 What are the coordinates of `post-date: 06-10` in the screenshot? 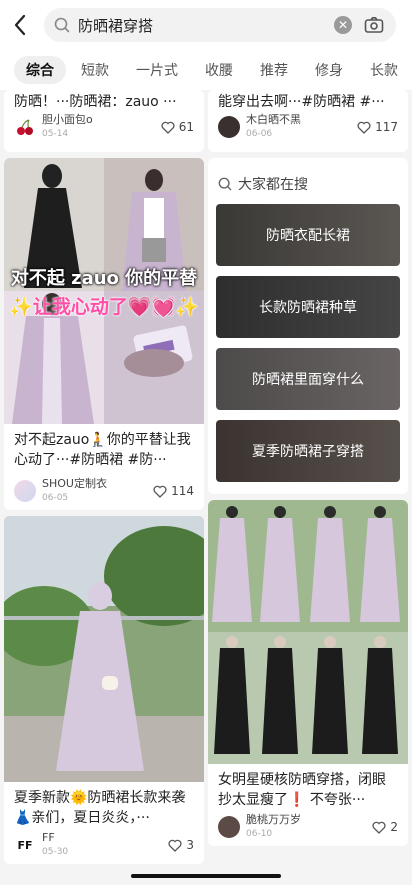 It's located at (259, 834).